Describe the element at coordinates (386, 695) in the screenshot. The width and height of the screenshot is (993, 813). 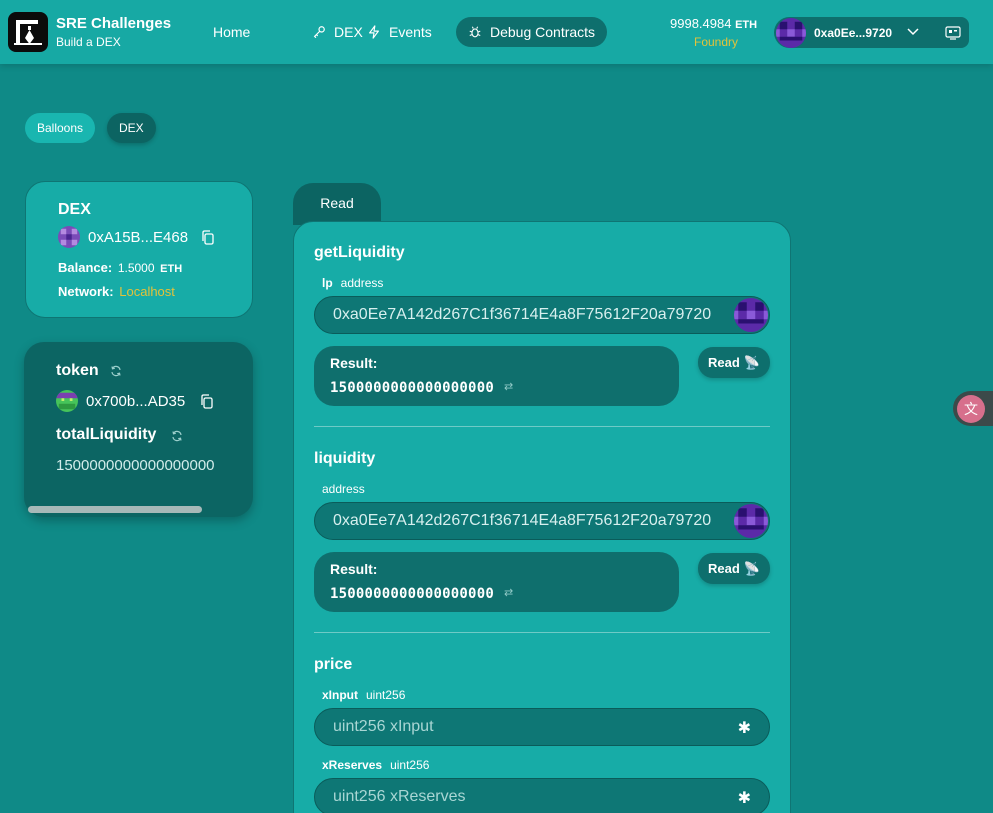
I see `price-xinput-type: uint256` at that location.